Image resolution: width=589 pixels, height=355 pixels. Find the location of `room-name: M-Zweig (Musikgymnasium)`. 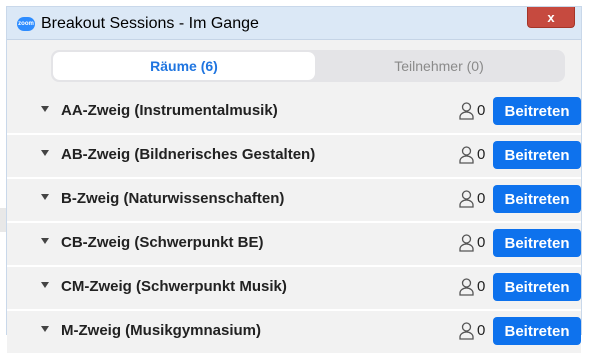

room-name: M-Zweig (Musikgymnasium) is located at coordinates (161, 330).